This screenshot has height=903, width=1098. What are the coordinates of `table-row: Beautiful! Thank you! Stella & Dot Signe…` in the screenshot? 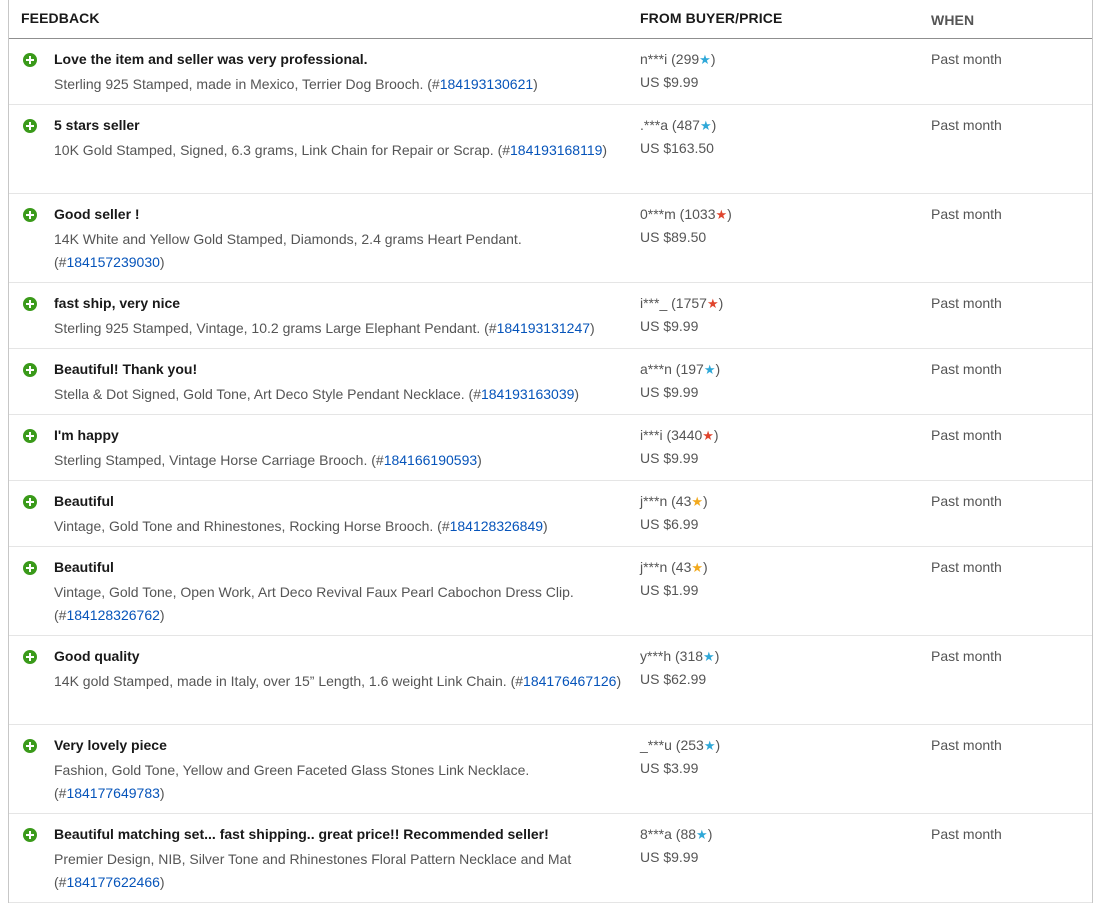 It's located at (550, 382).